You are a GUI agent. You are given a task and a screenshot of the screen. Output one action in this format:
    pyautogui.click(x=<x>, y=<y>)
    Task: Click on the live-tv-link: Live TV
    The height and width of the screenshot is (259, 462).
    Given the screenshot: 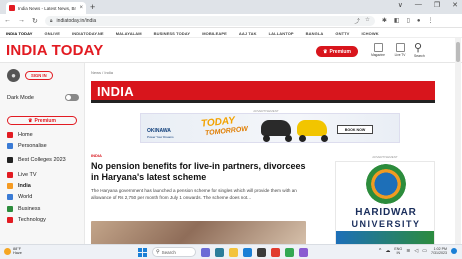 What is the action you would take?
    pyautogui.click(x=400, y=50)
    